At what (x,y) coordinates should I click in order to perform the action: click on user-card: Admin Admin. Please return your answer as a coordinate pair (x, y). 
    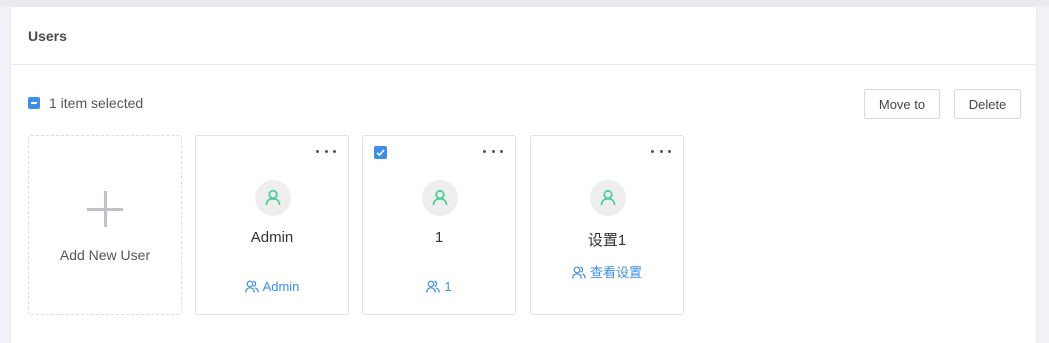
    Looking at the image, I should click on (272, 225).